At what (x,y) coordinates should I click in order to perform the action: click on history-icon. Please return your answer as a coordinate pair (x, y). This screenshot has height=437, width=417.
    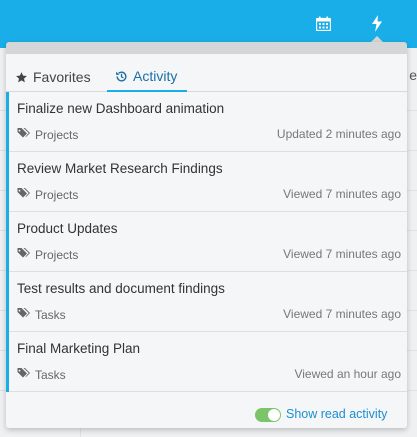
    Looking at the image, I should click on (121, 76).